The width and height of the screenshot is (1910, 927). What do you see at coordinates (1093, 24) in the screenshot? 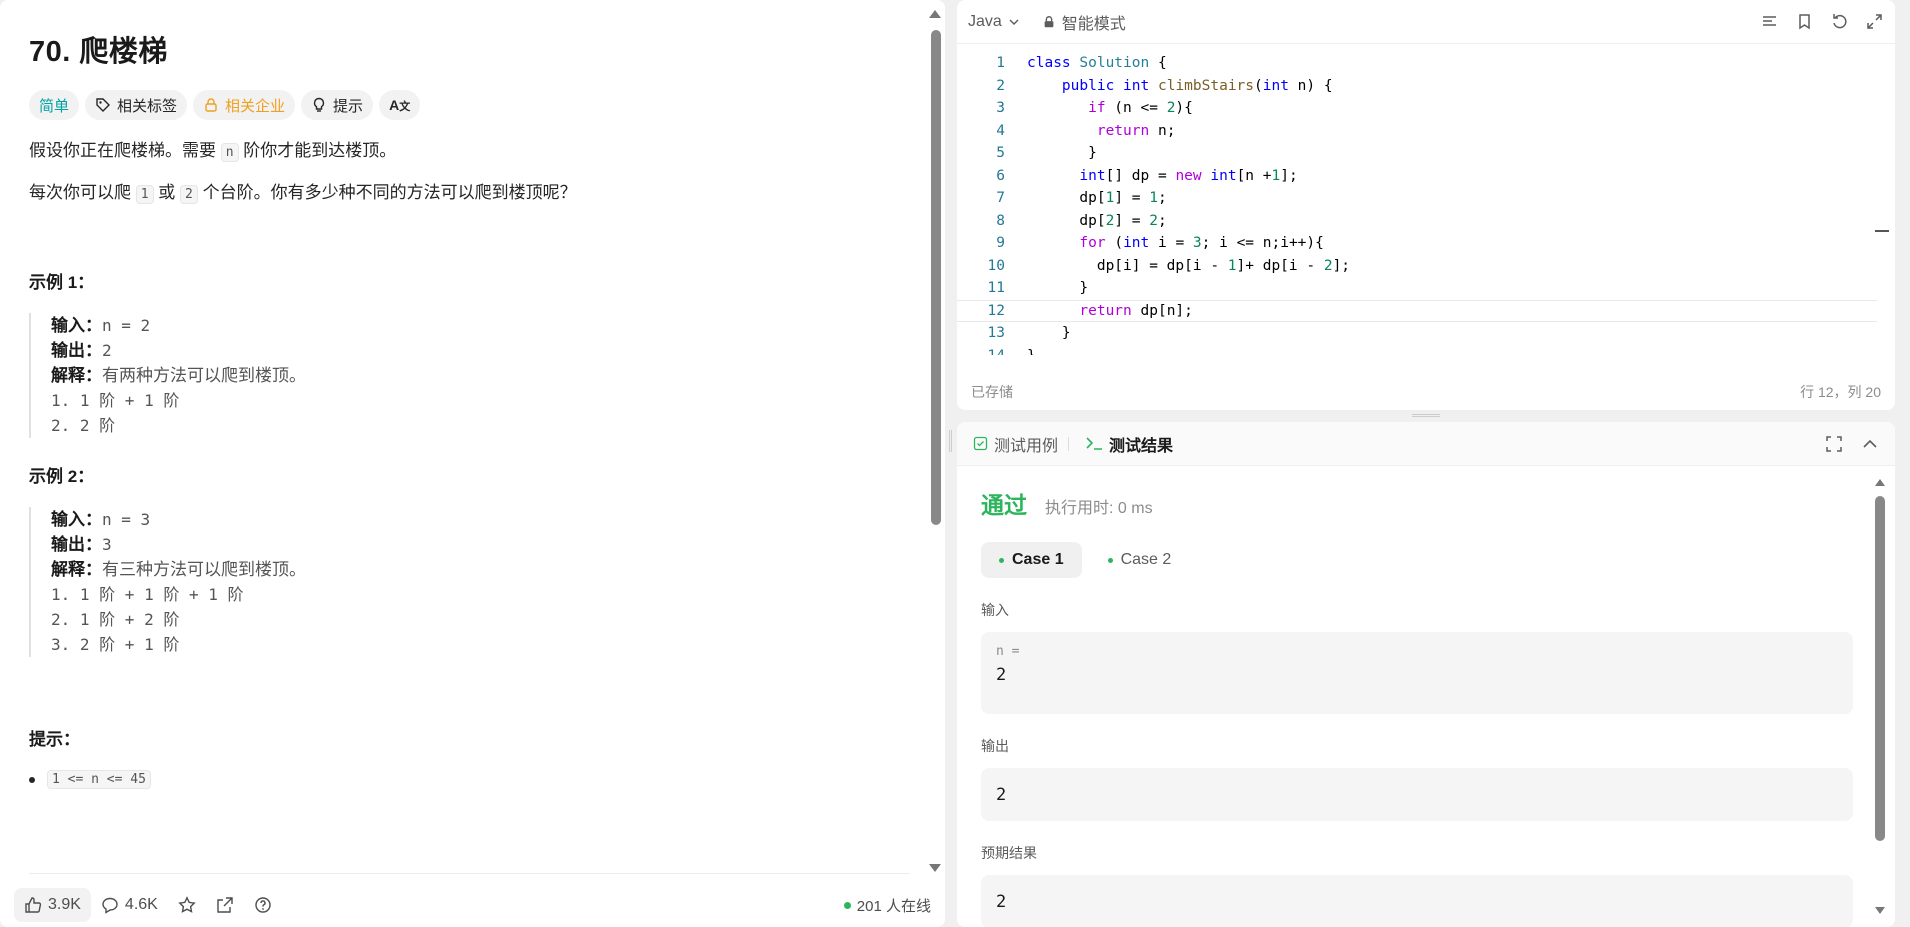
I see `mode-label: 智能模式` at bounding box center [1093, 24].